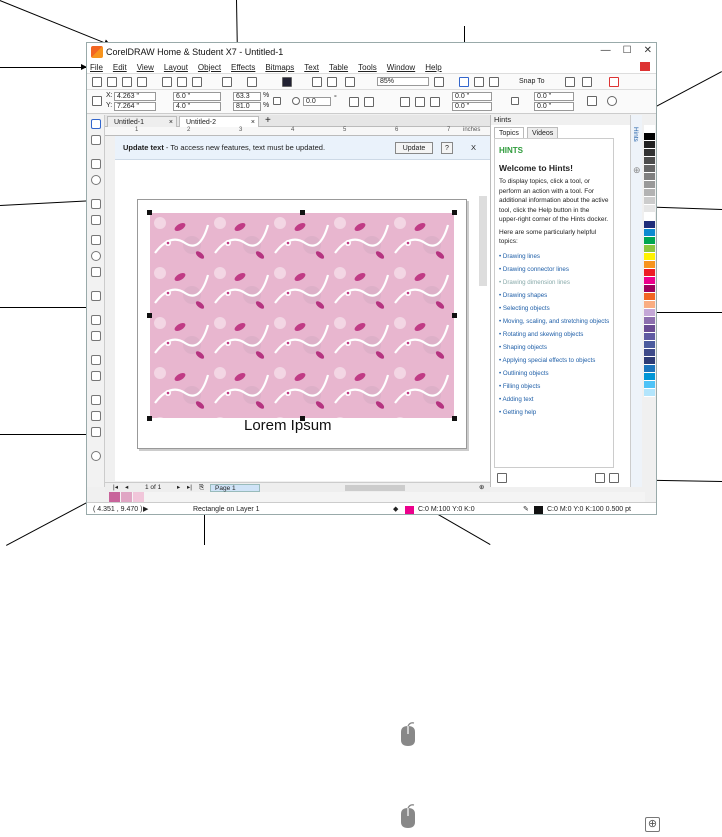  What do you see at coordinates (112, 82) in the screenshot?
I see `open-icon` at bounding box center [112, 82].